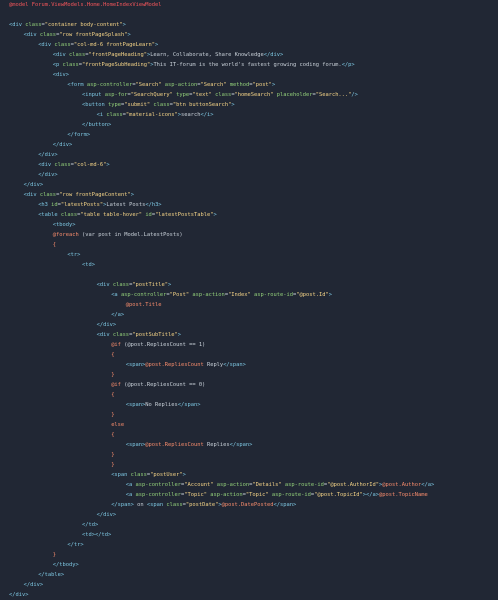  I want to click on code-token: "postTitle", so click(150, 285).